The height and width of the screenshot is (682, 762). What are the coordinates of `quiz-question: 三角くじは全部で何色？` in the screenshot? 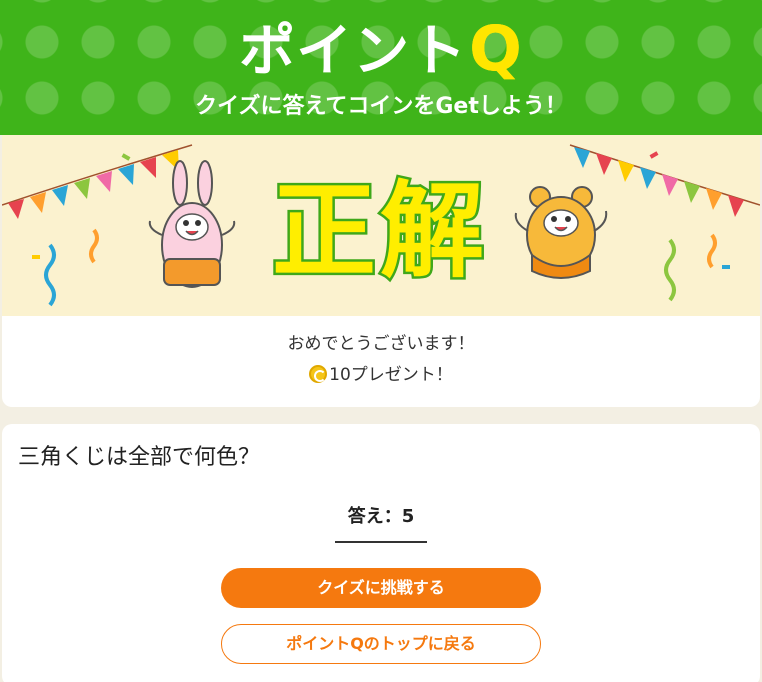 It's located at (139, 457).